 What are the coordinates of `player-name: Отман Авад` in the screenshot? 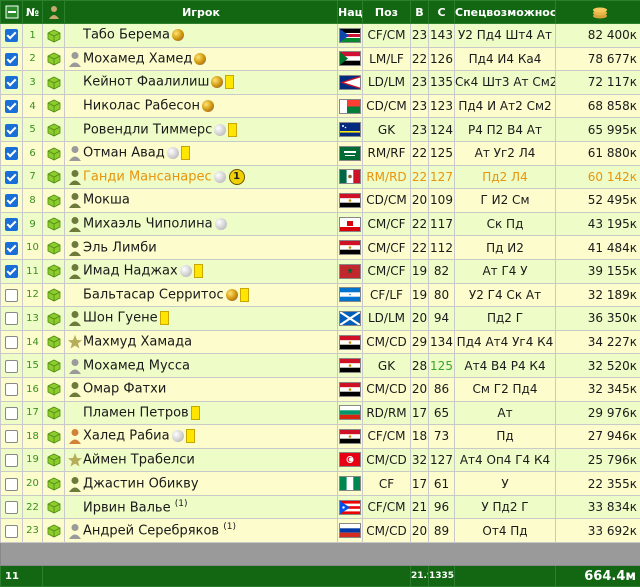 It's located at (124, 153).